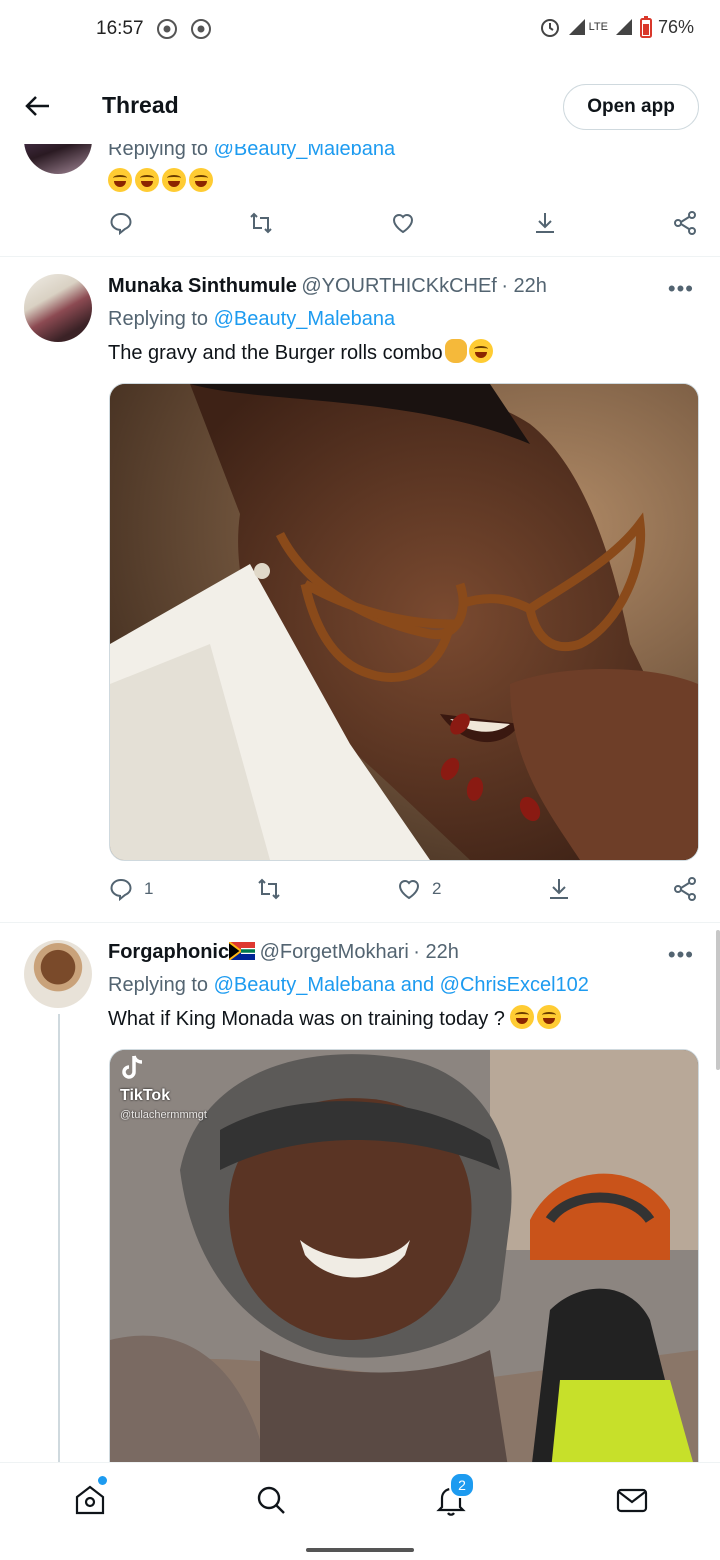 The image size is (720, 1560). I want to click on display-name: Forgaphonic, so click(168, 952).